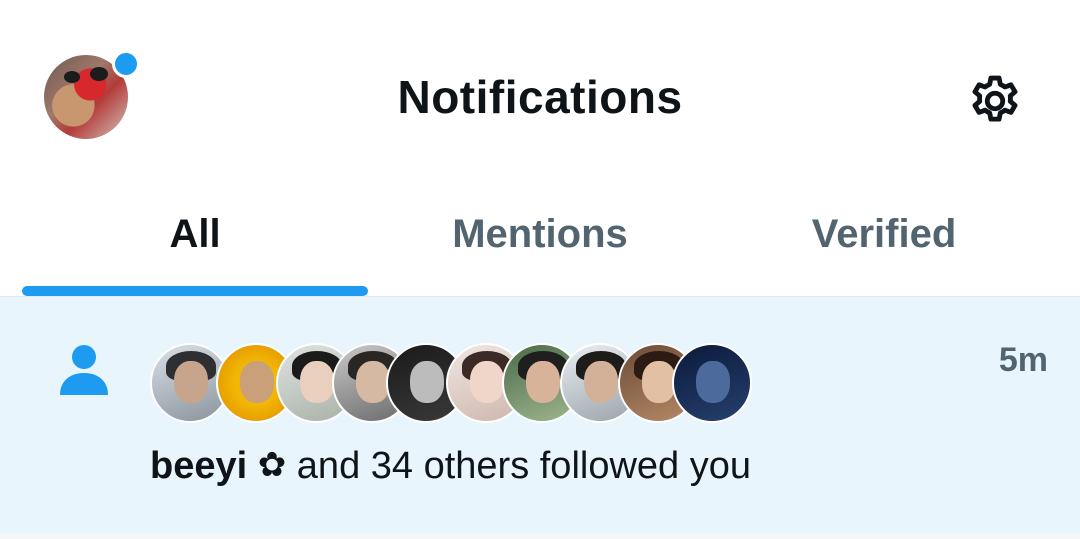 This screenshot has height=539, width=1080. I want to click on notification-text: beeyi ✿ and 34 others followed you, so click(450, 466).